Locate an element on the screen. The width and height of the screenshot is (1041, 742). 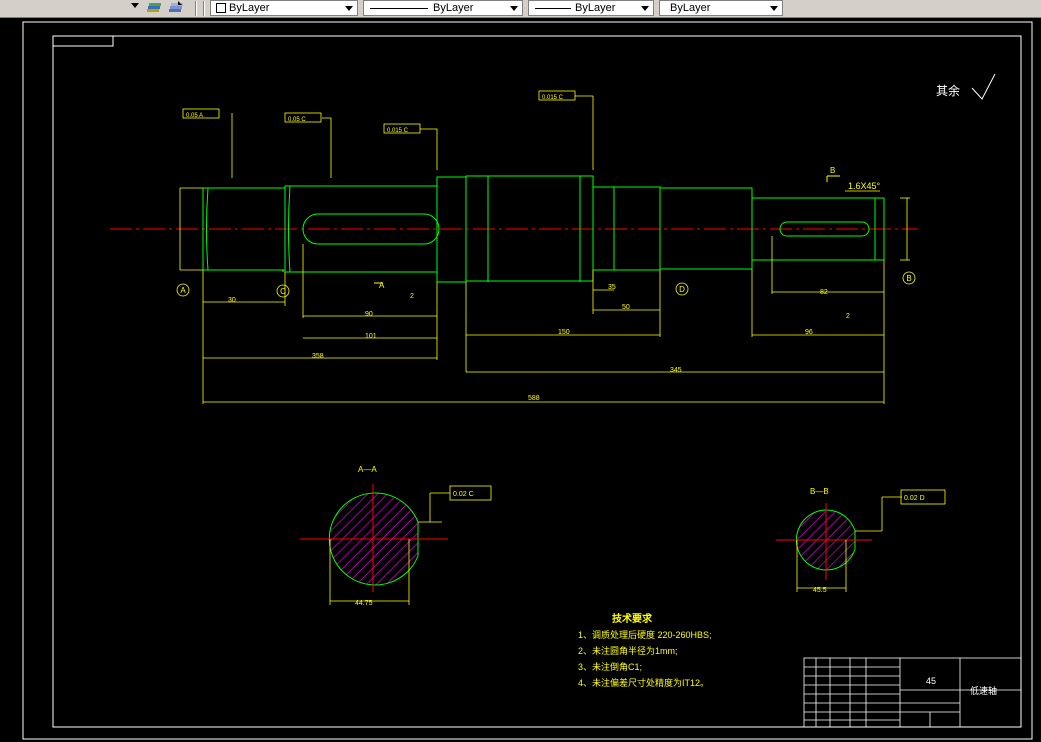
lineweight-combo: ByLayer is located at coordinates (591, 8).